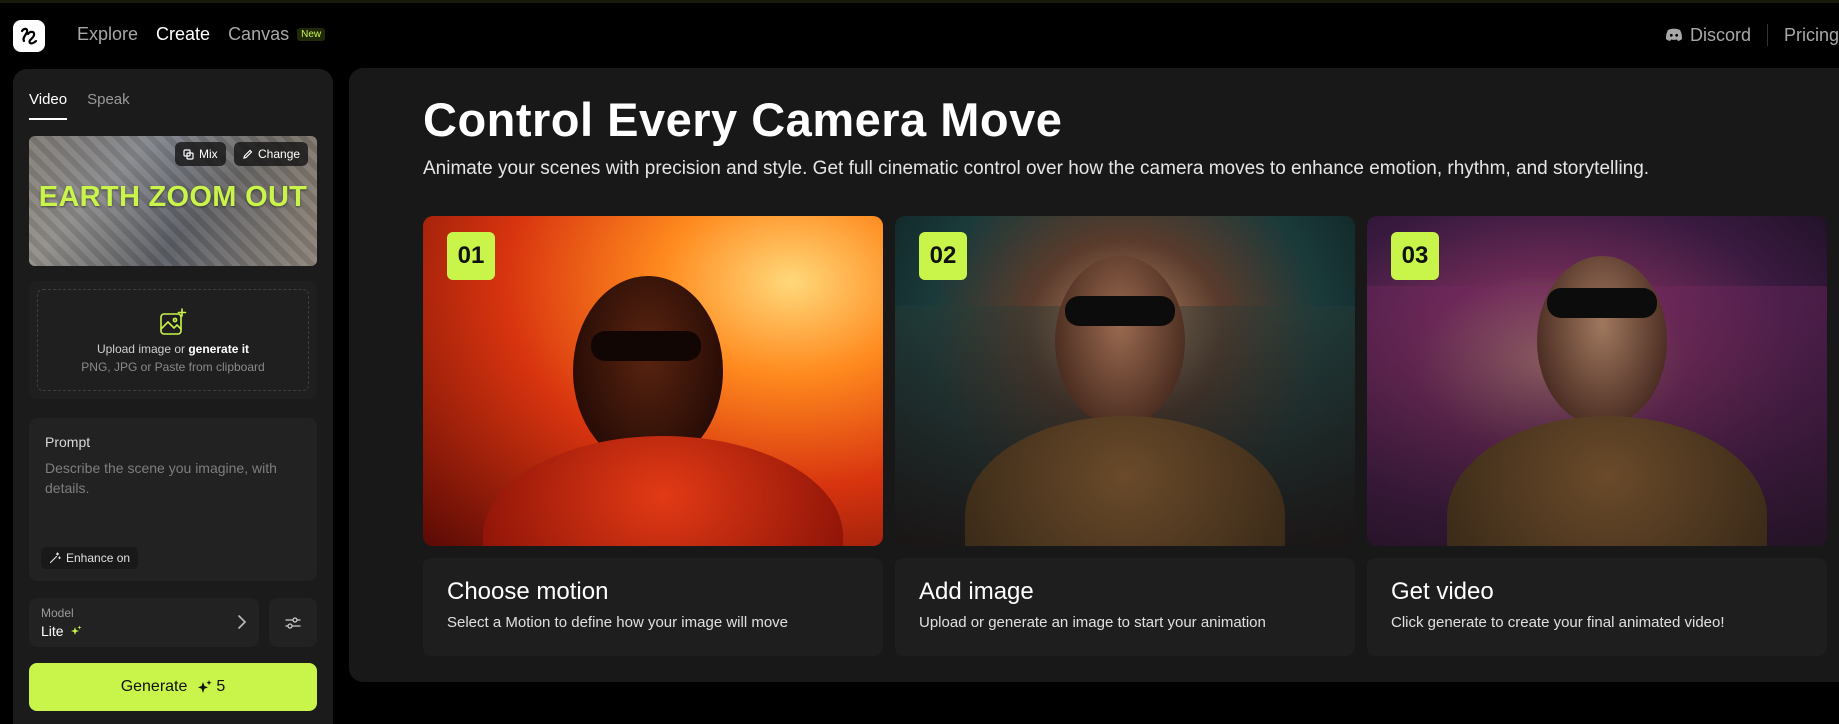 This screenshot has width=1839, height=724. What do you see at coordinates (108, 105) in the screenshot?
I see `tab-speak: Speak` at bounding box center [108, 105].